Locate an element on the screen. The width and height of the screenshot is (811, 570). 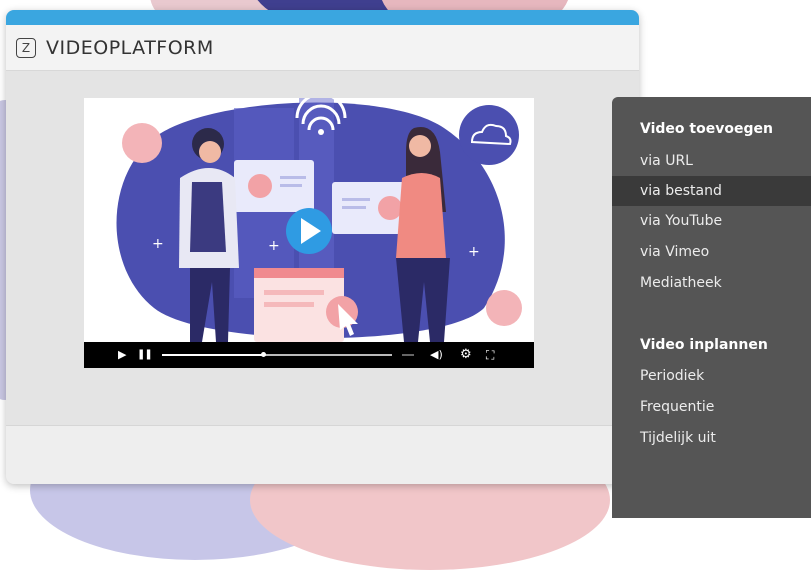
app-header: Z VIDEOPLATFORM is located at coordinates (322, 48).